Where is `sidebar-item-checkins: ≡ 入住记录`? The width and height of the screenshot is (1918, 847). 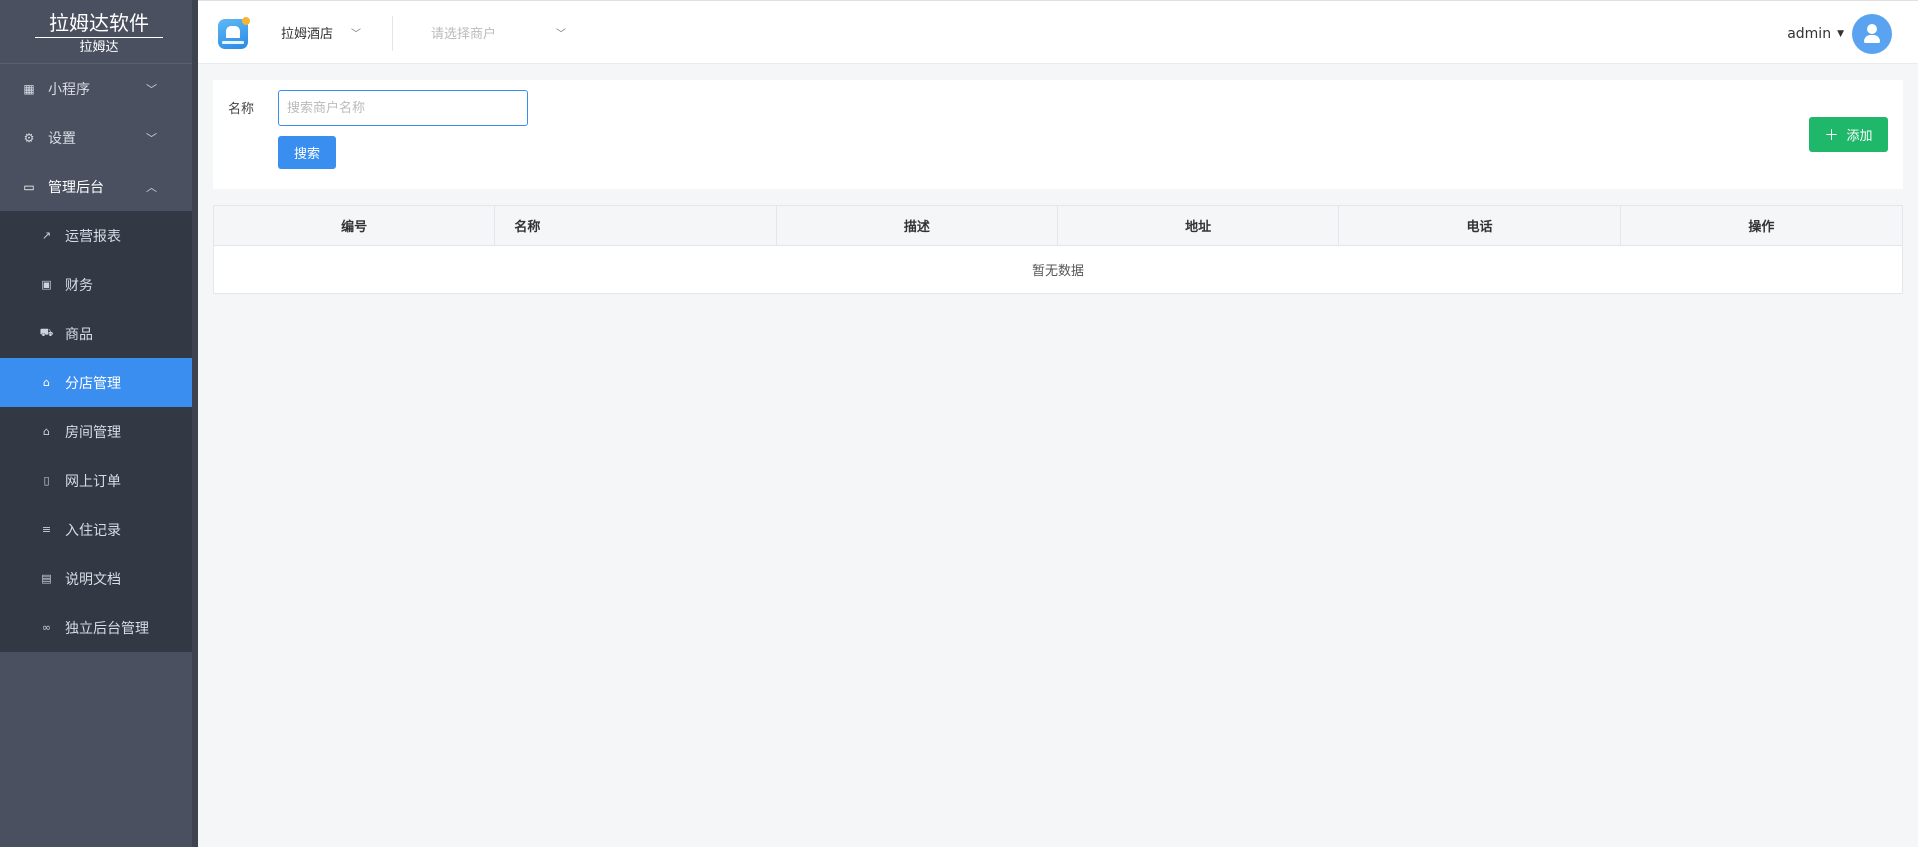 sidebar-item-checkins: ≡ 入住记录 is located at coordinates (96, 529).